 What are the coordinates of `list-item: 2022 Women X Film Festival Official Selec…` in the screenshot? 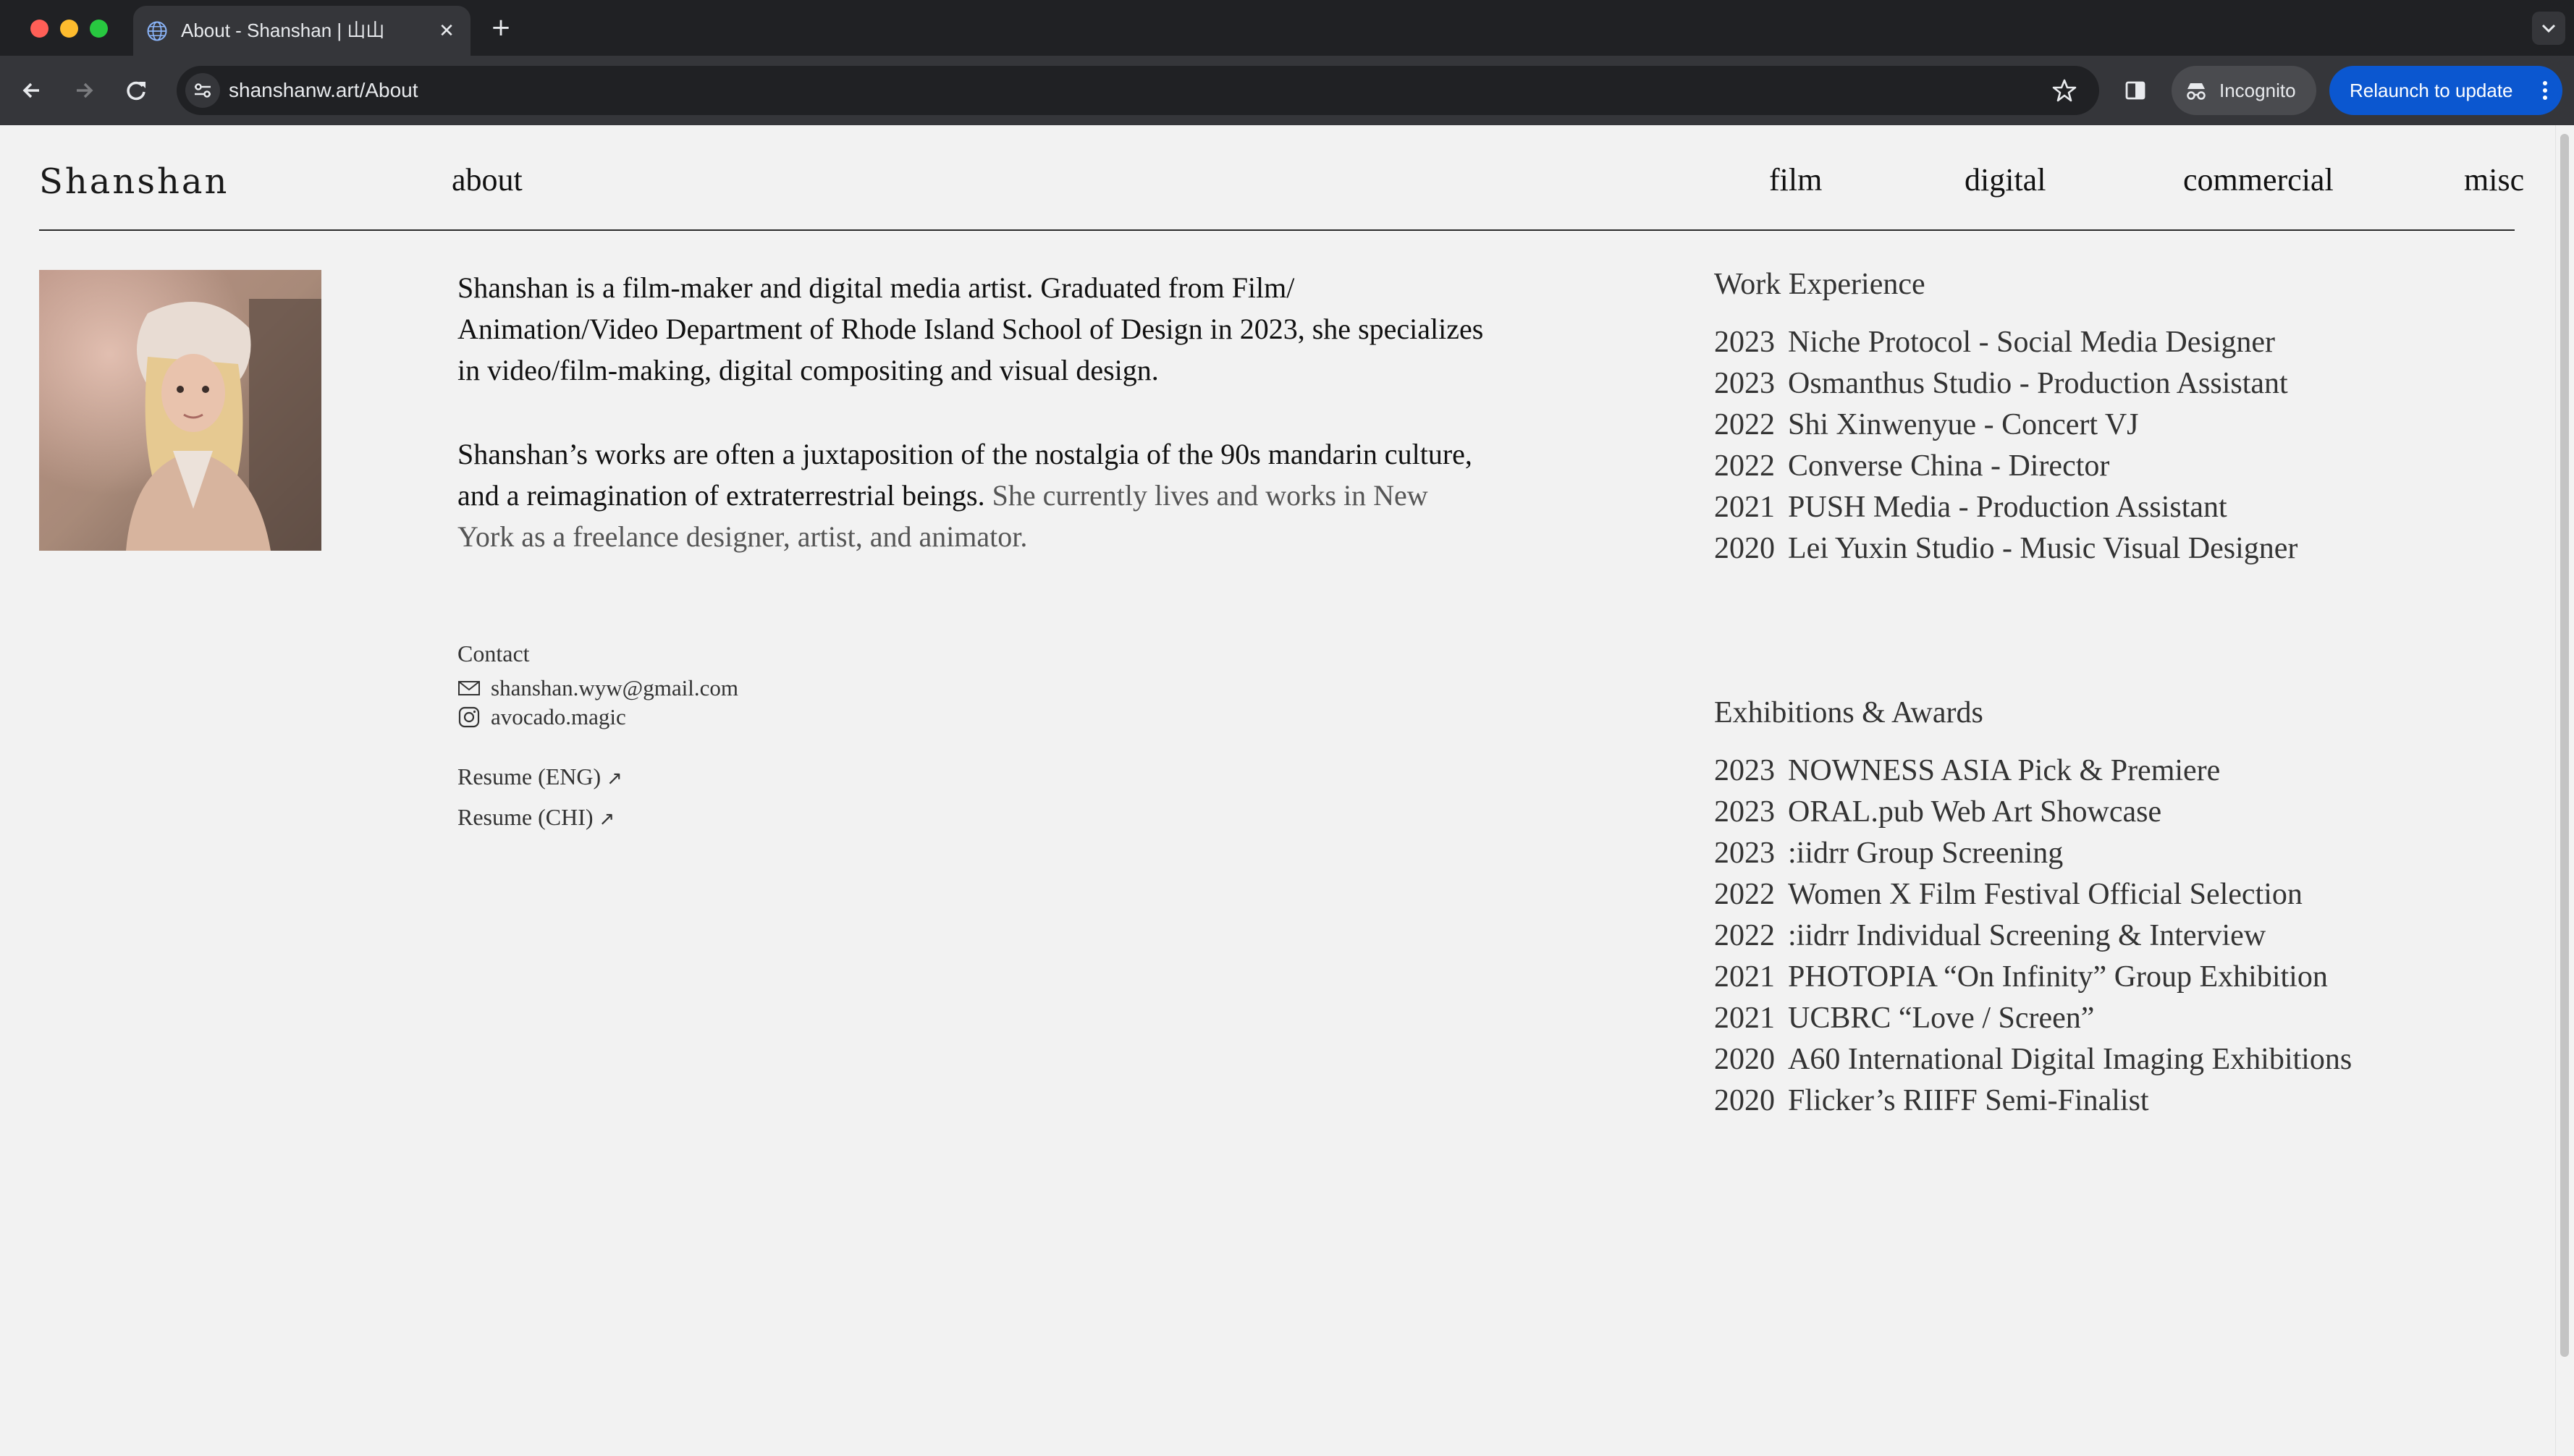 It's located at (2033, 894).